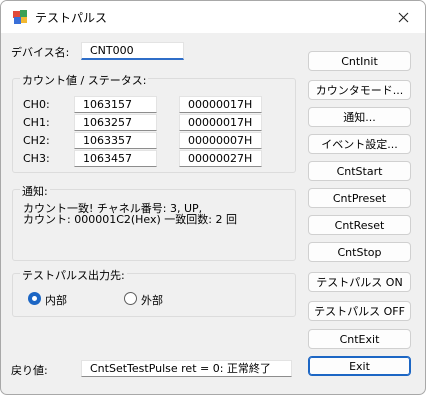  Describe the element at coordinates (73, 275) in the screenshot. I see `pulse-output-group-title: テストパルス出力先:` at that location.